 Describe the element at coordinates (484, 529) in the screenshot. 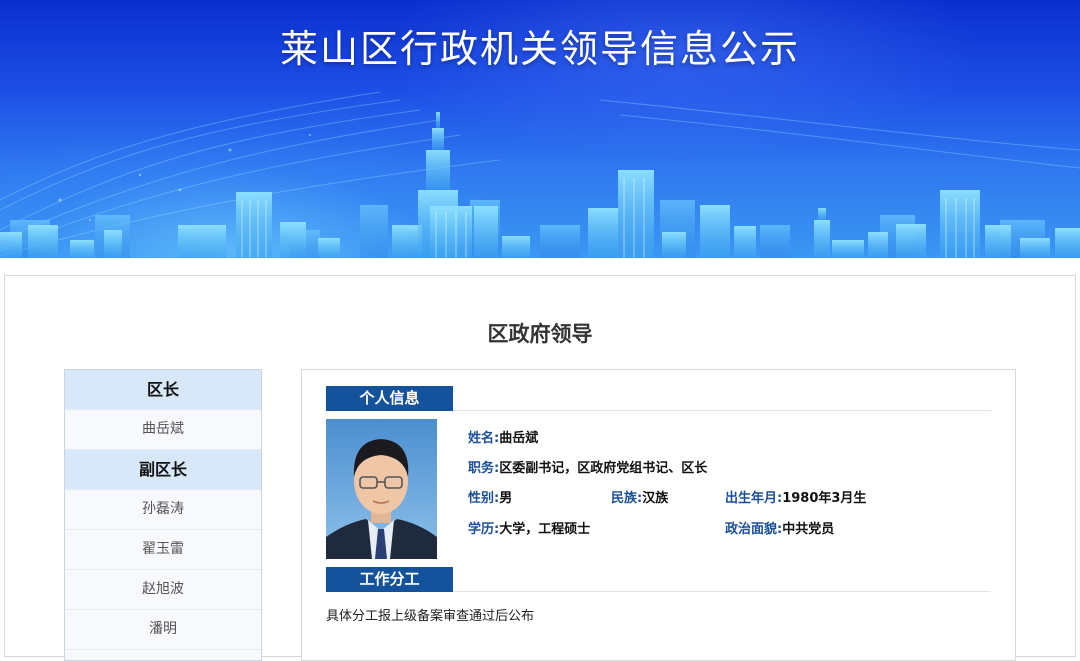

I see `education-label: 学历:` at that location.